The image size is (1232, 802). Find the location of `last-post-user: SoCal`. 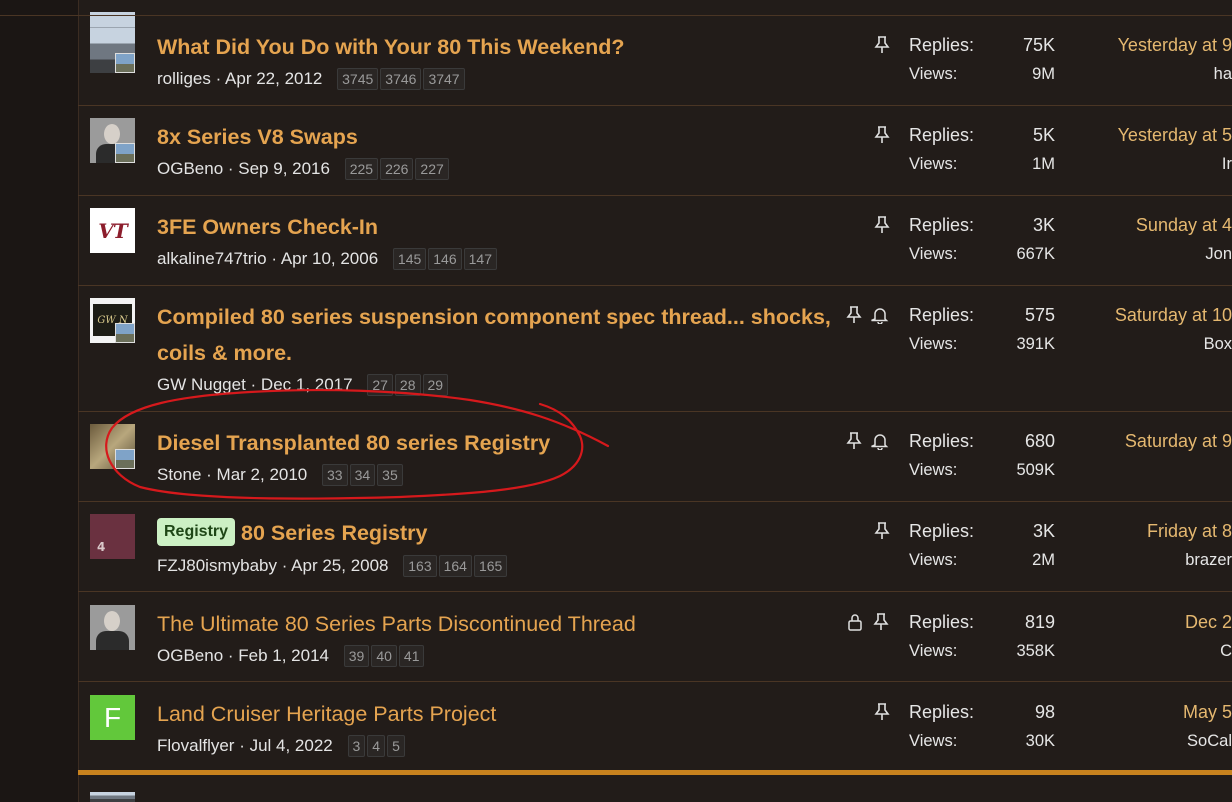

last-post-user: SoCal is located at coordinates (1155, 741).